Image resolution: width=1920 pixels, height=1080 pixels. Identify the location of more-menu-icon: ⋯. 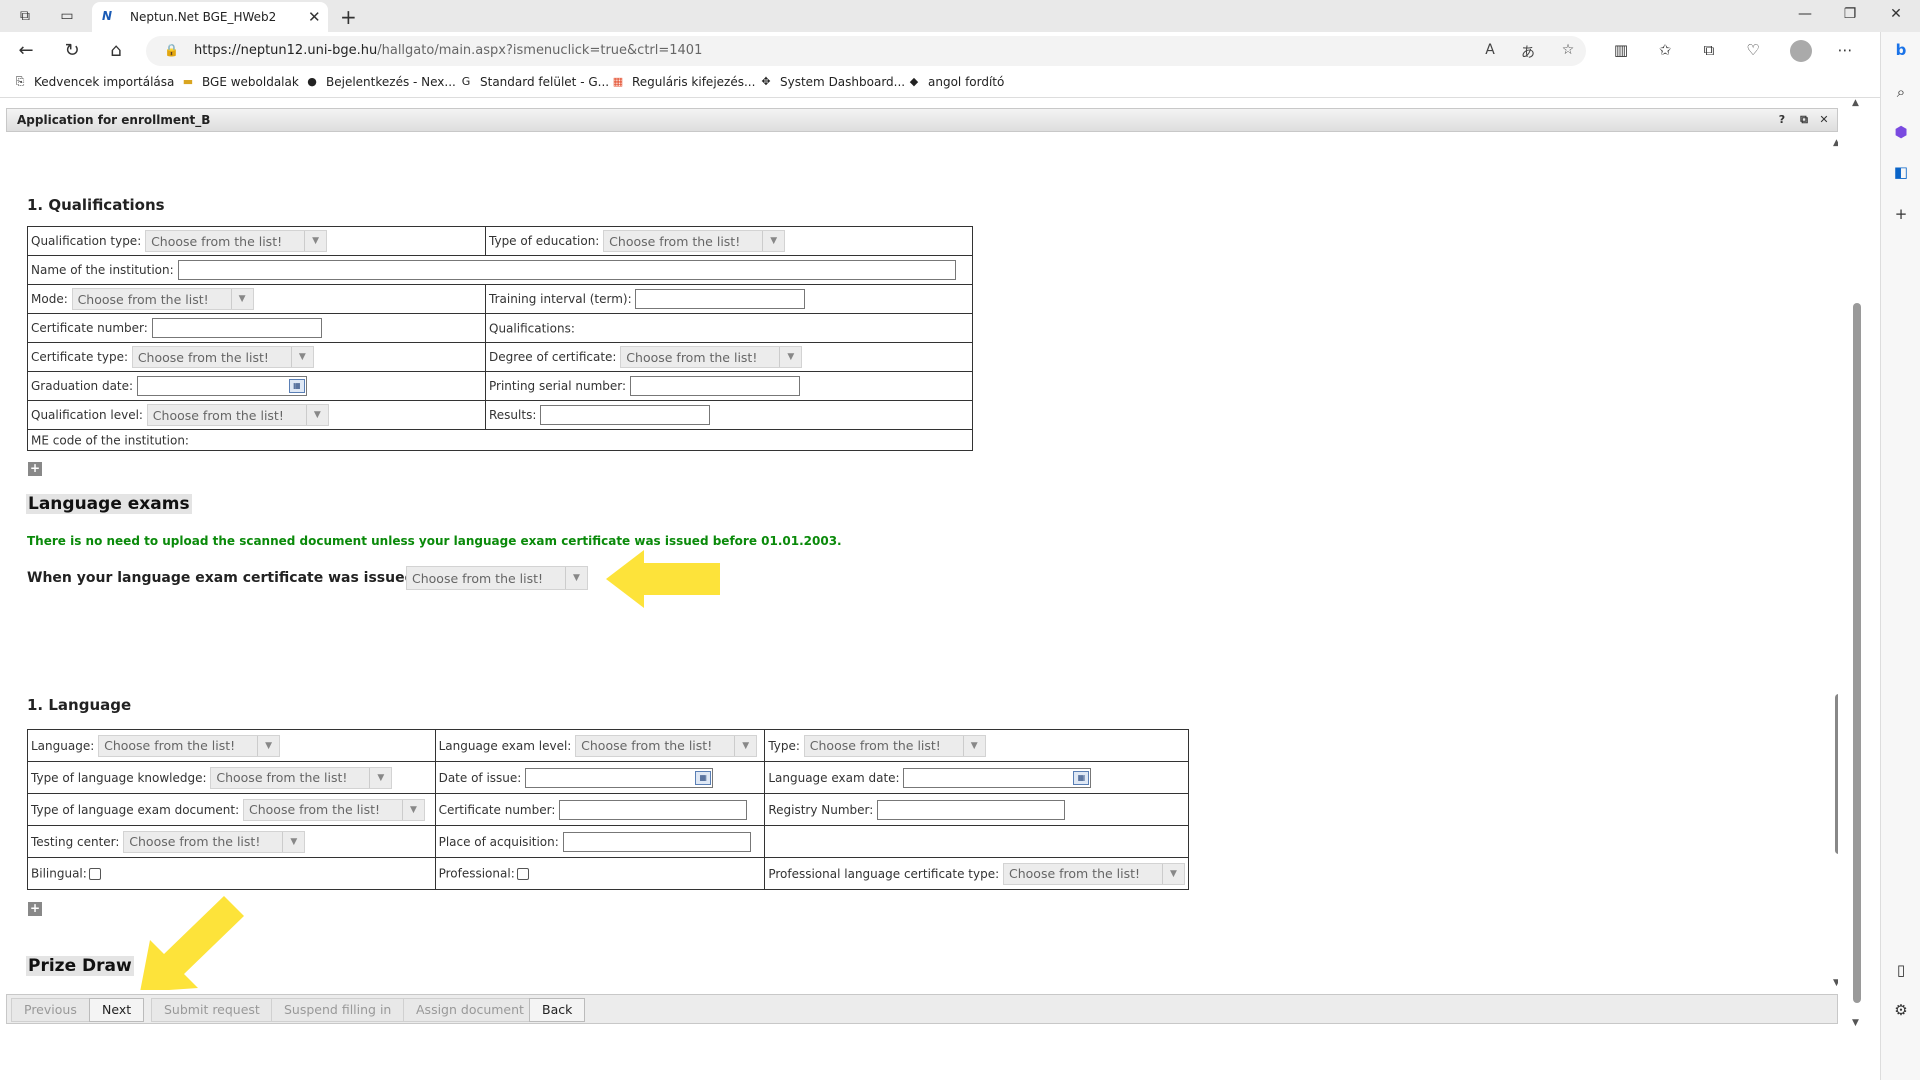
(1845, 50).